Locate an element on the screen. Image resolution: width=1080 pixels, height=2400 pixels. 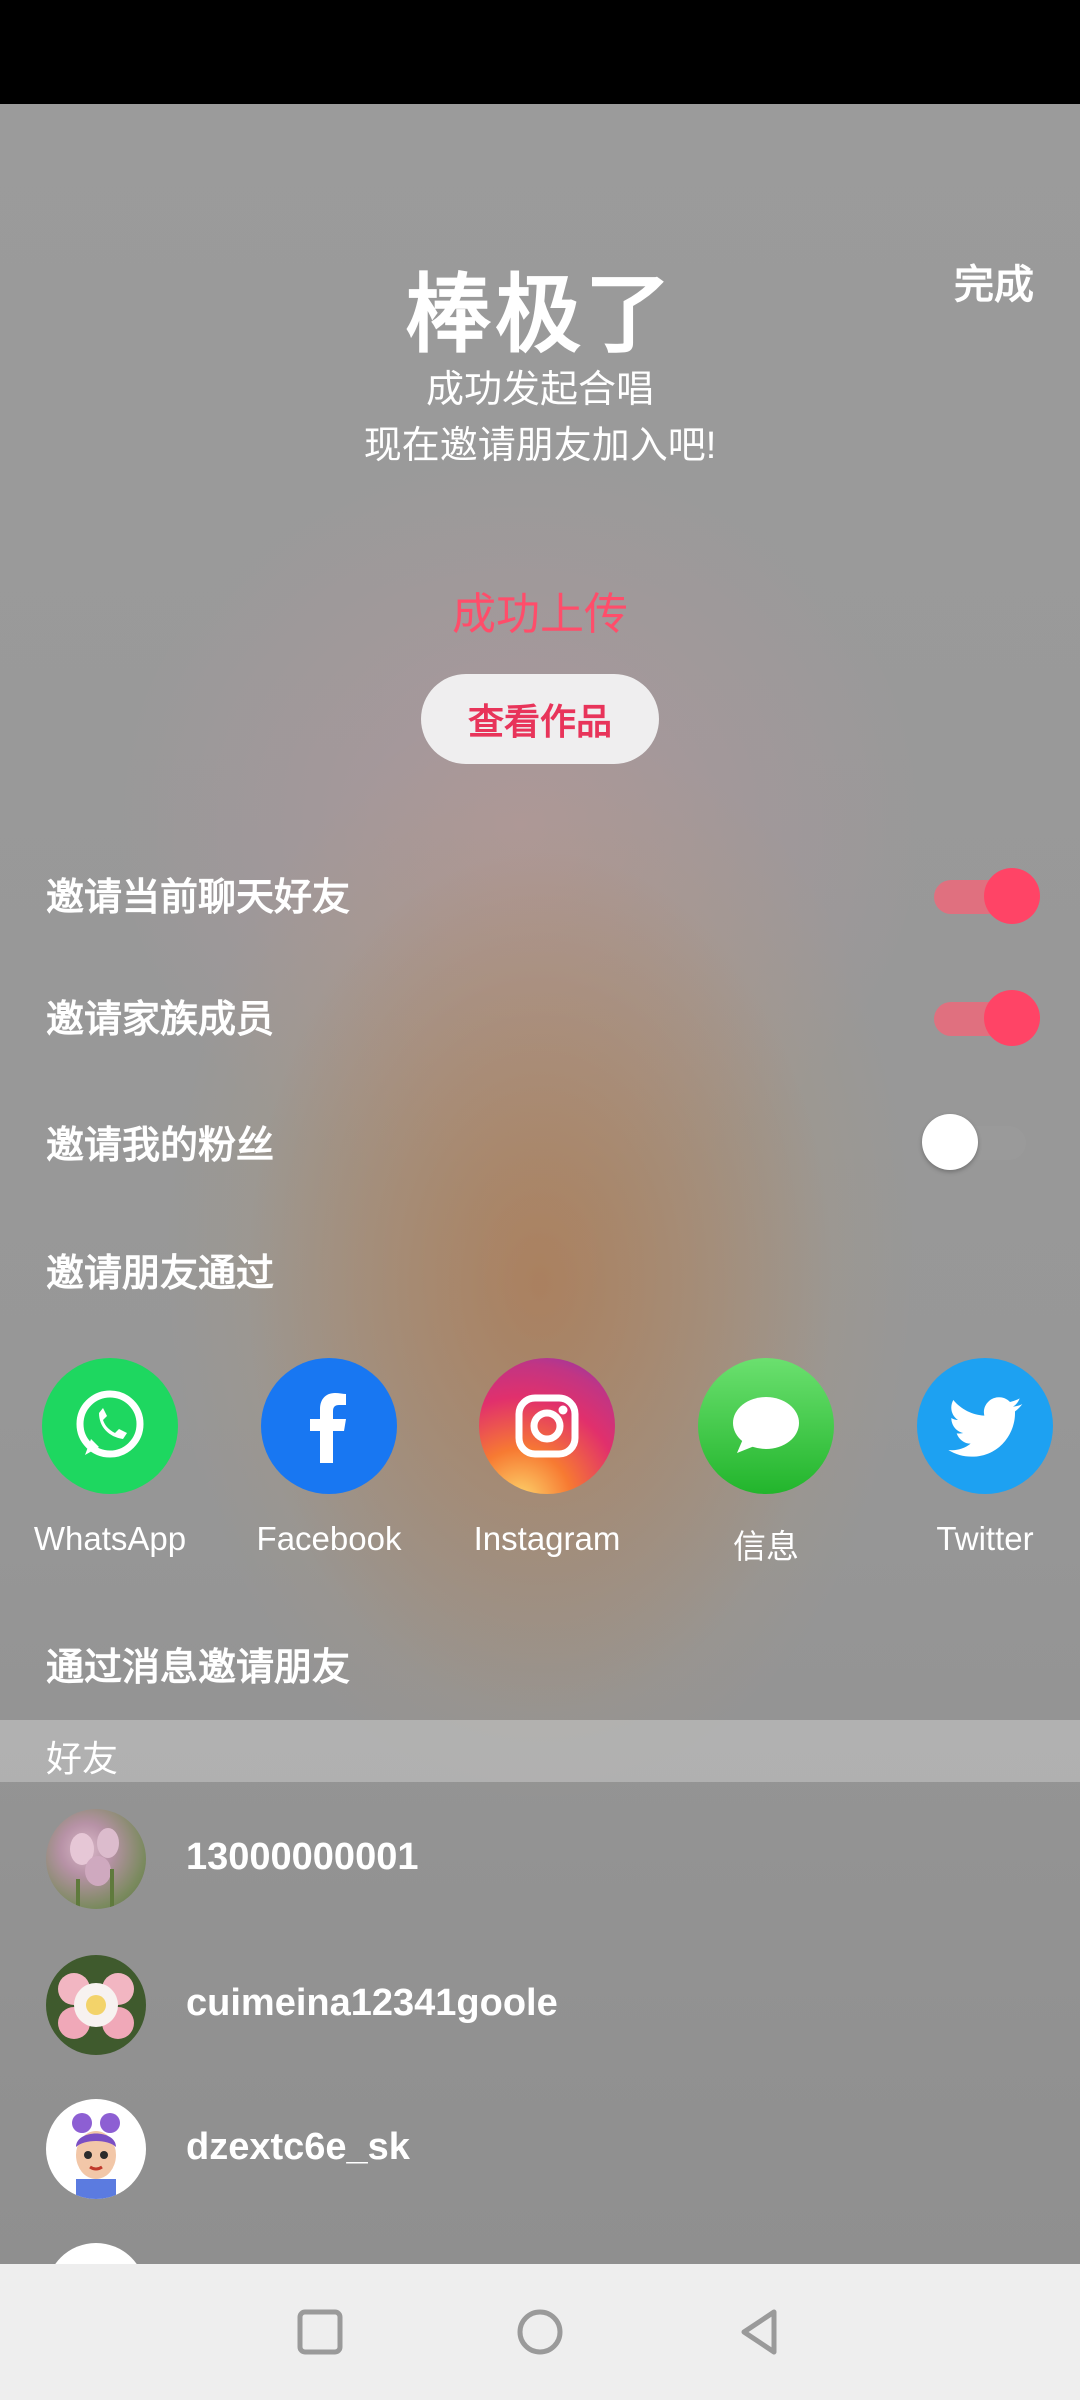
recents-square-icon is located at coordinates (320, 2332).